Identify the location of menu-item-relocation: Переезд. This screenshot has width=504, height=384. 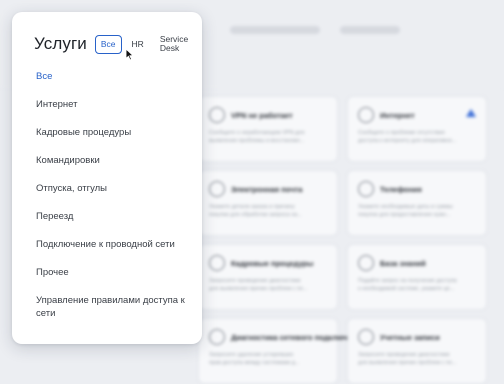
(116, 224).